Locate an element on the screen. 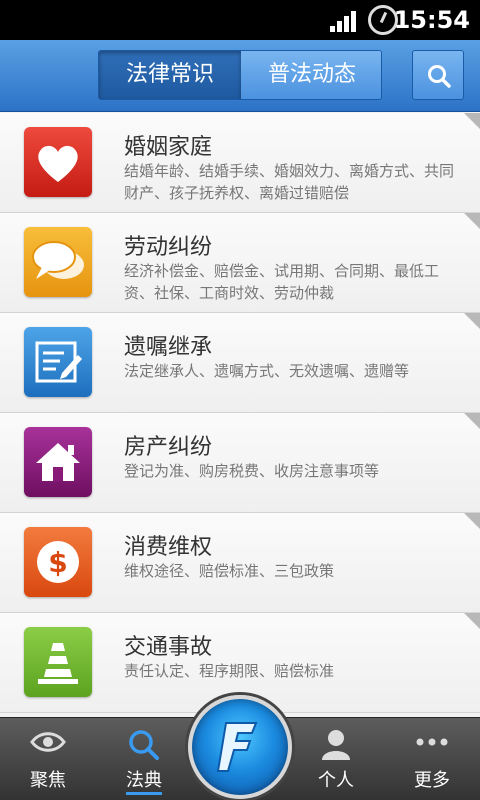  center-logo-button is located at coordinates (240, 747).